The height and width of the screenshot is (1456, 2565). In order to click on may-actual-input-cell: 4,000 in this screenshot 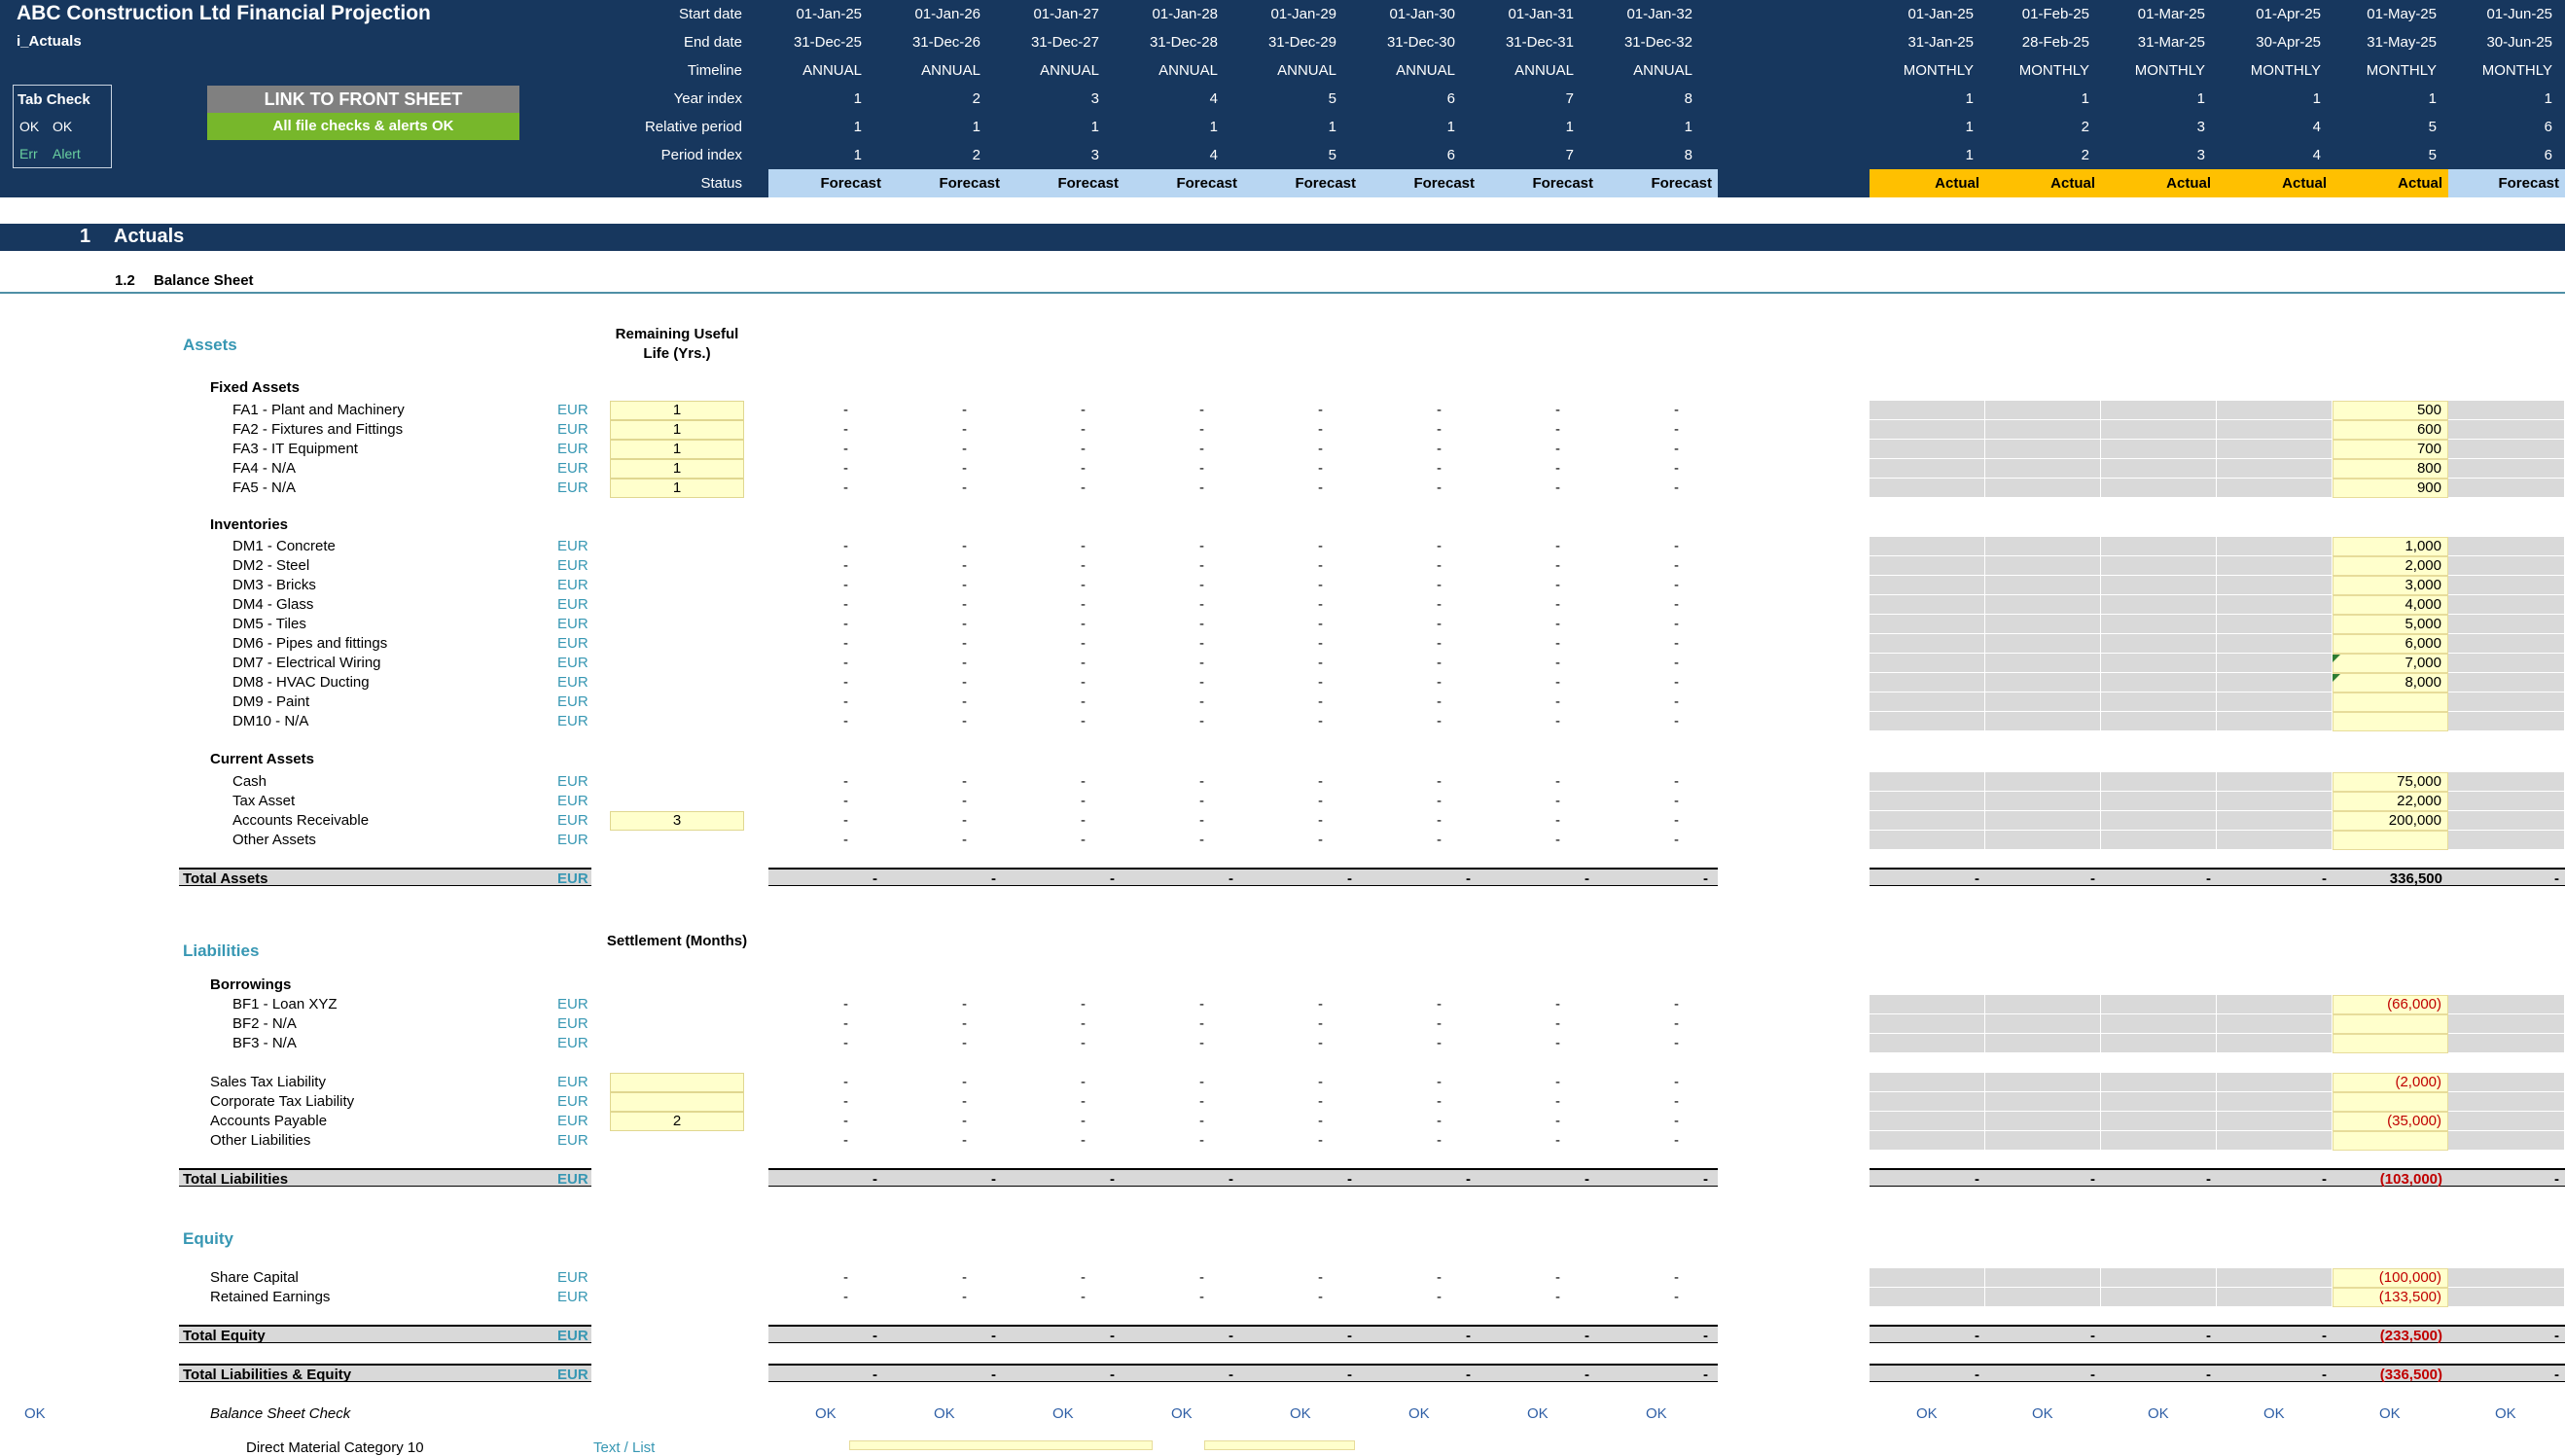, I will do `click(2391, 605)`.